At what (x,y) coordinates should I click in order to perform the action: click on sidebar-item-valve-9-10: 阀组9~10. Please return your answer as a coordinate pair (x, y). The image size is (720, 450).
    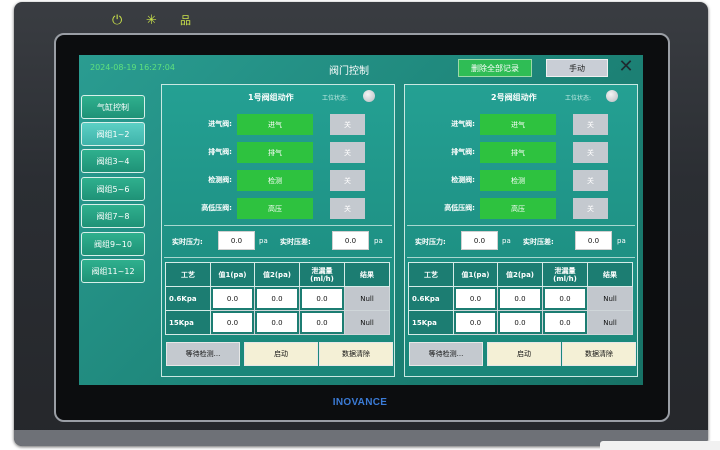
    Looking at the image, I should click on (113, 244).